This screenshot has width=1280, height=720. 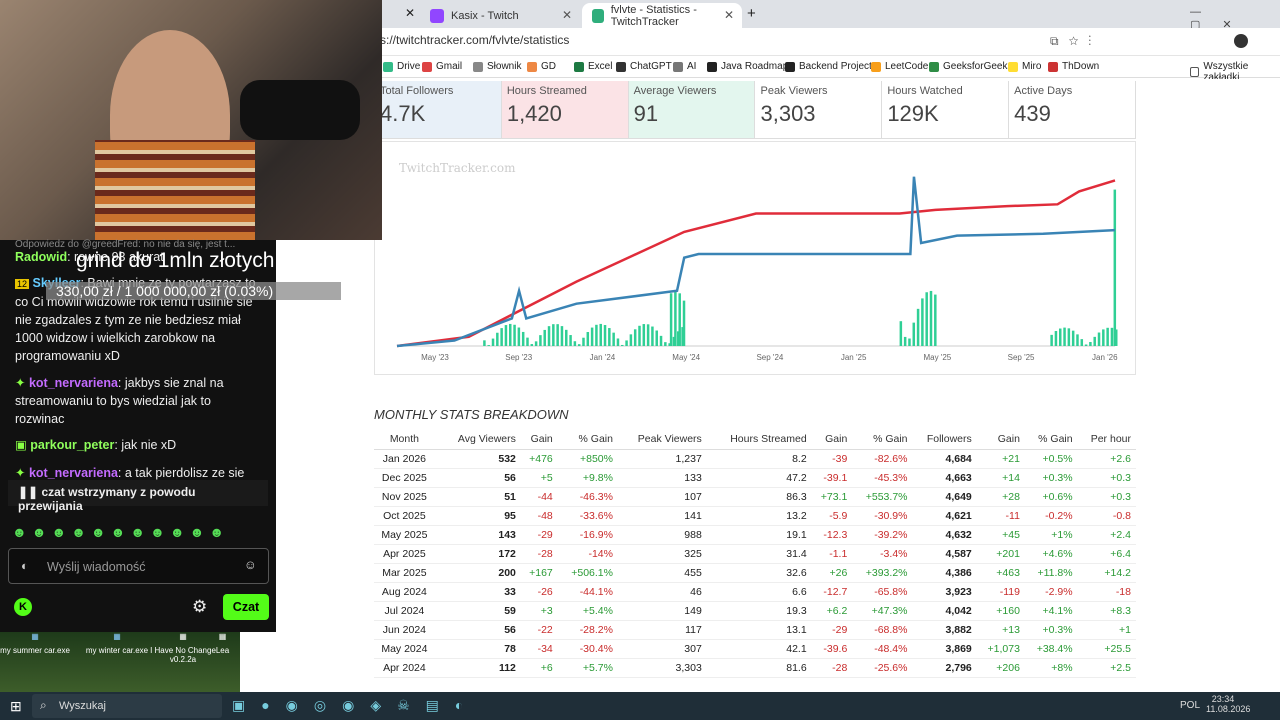 What do you see at coordinates (831, 66) in the screenshot?
I see `bookmark-backend-projects: Backend Projects` at bounding box center [831, 66].